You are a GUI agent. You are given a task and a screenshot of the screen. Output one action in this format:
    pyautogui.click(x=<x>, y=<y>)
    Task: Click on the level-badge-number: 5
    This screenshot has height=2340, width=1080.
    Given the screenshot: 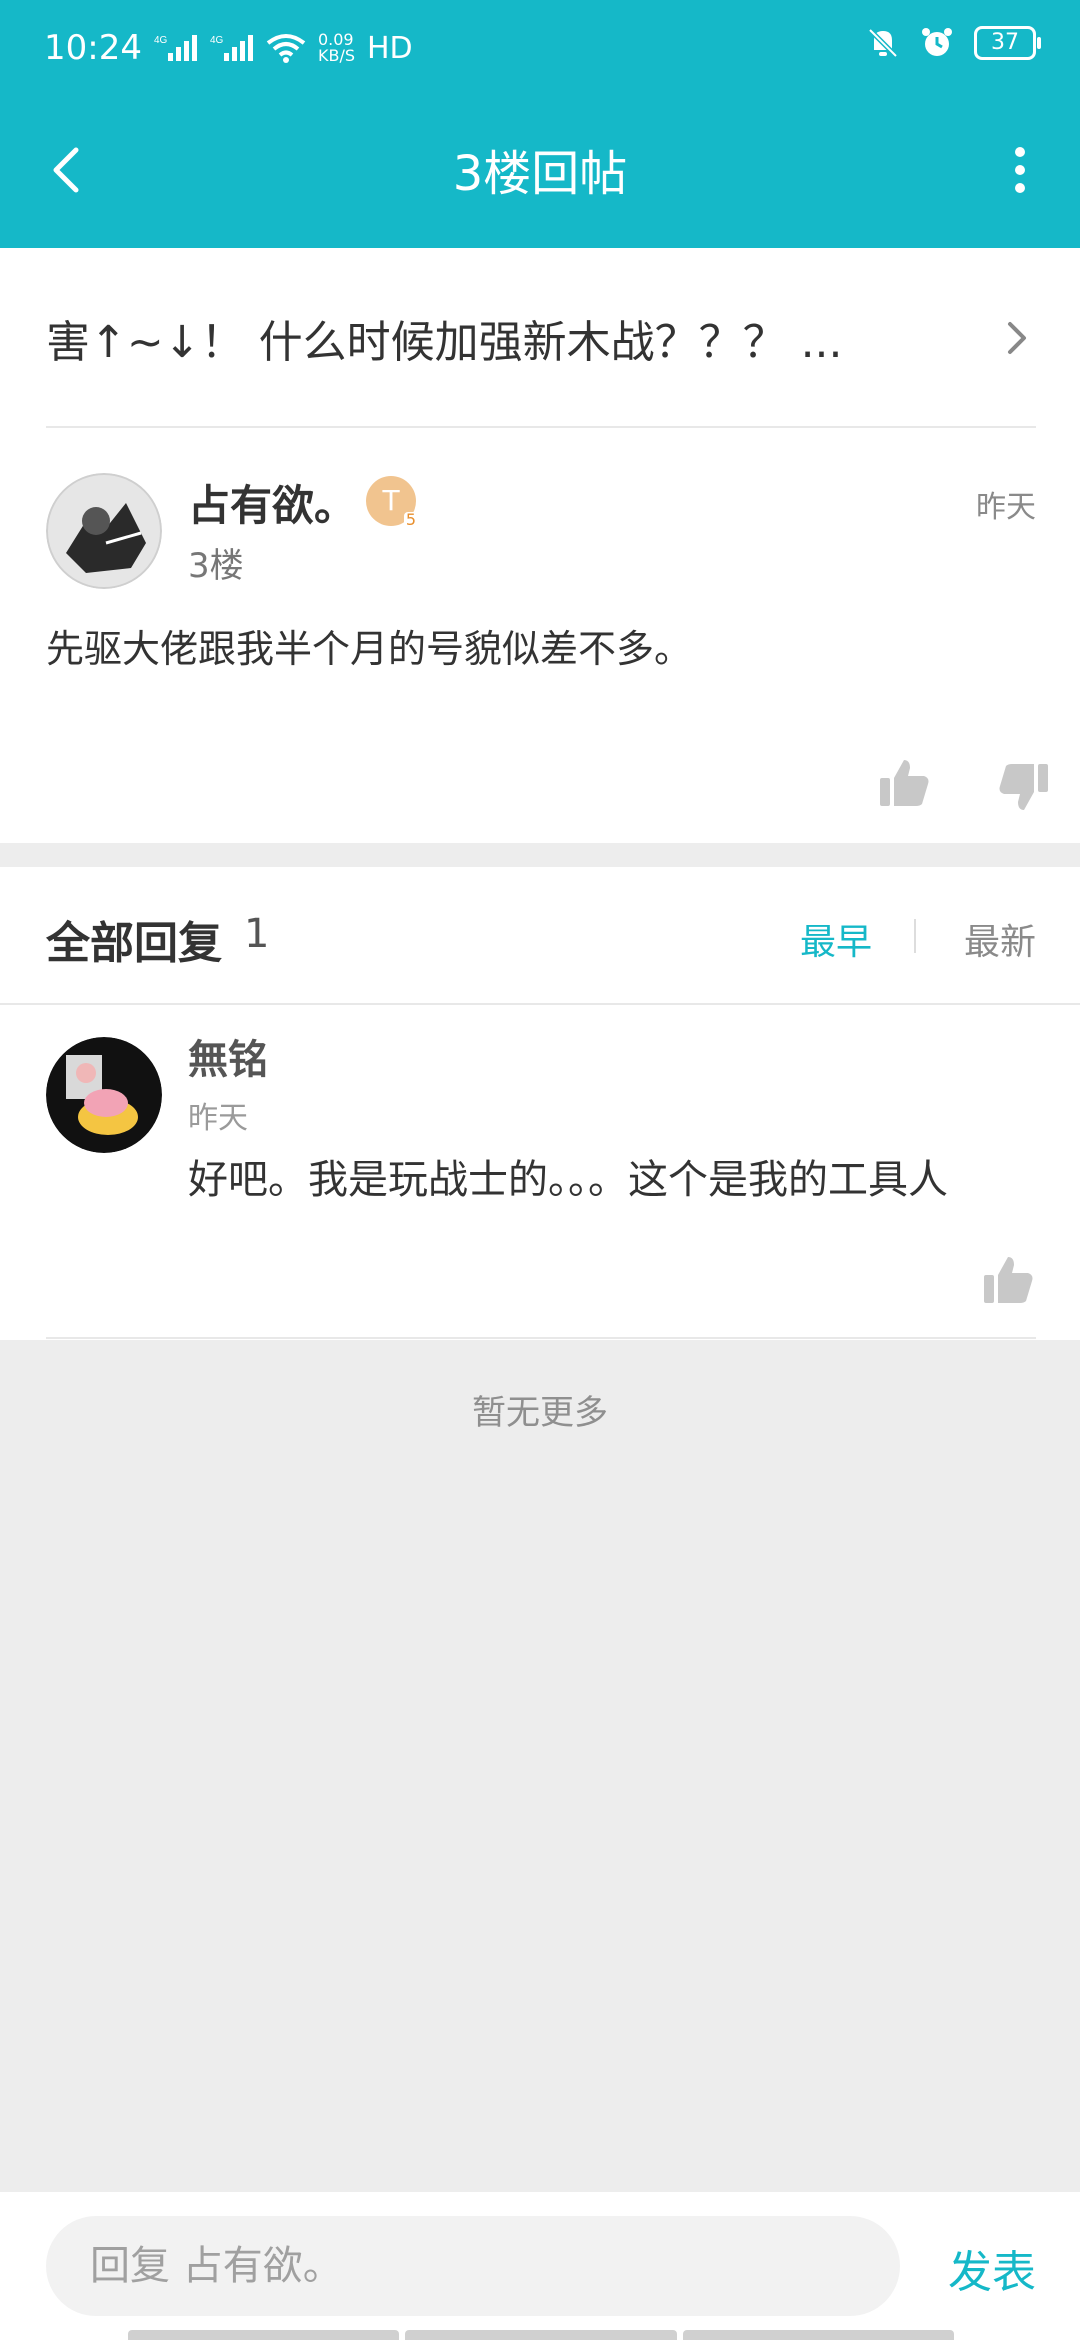 What is the action you would take?
    pyautogui.click(x=410, y=519)
    